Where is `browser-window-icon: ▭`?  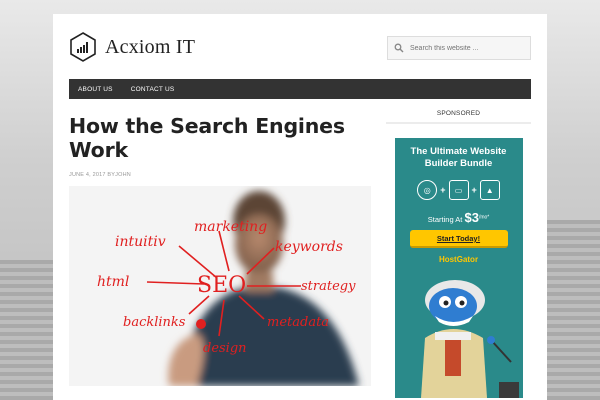
browser-window-icon: ▭ is located at coordinates (458, 190).